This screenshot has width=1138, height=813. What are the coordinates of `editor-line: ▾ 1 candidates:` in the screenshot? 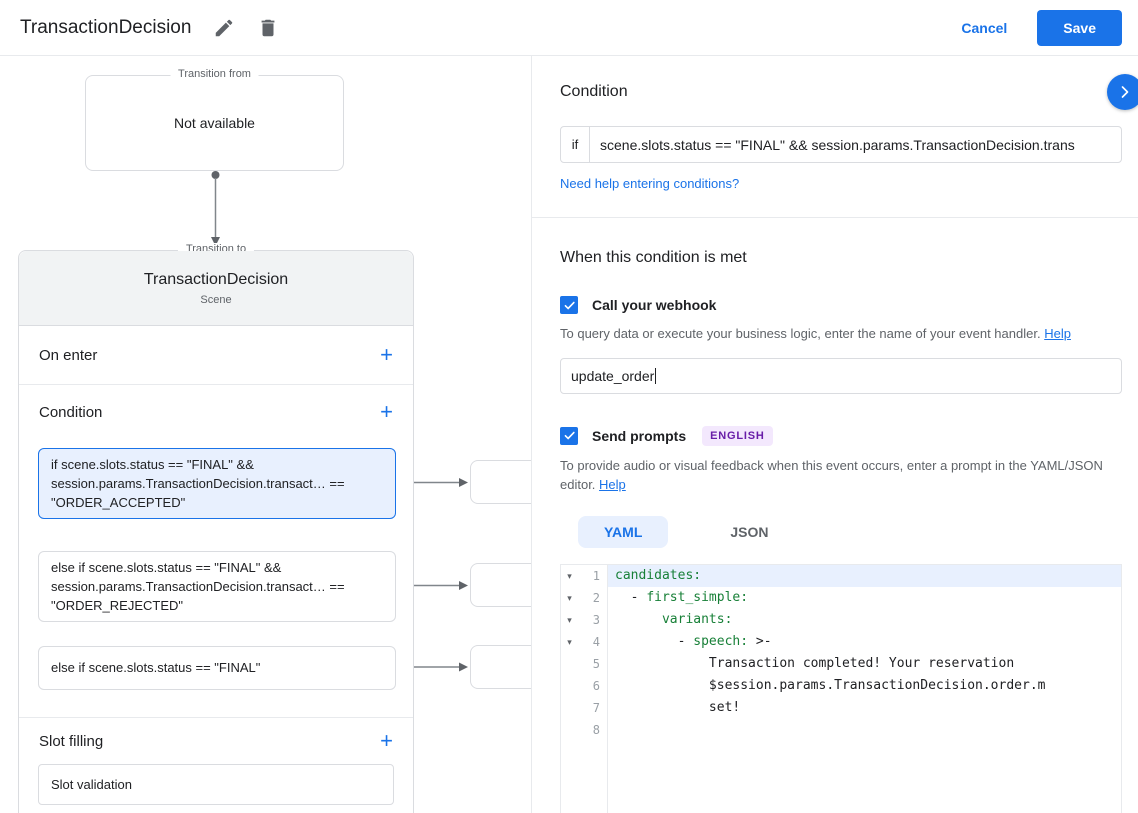 It's located at (841, 575).